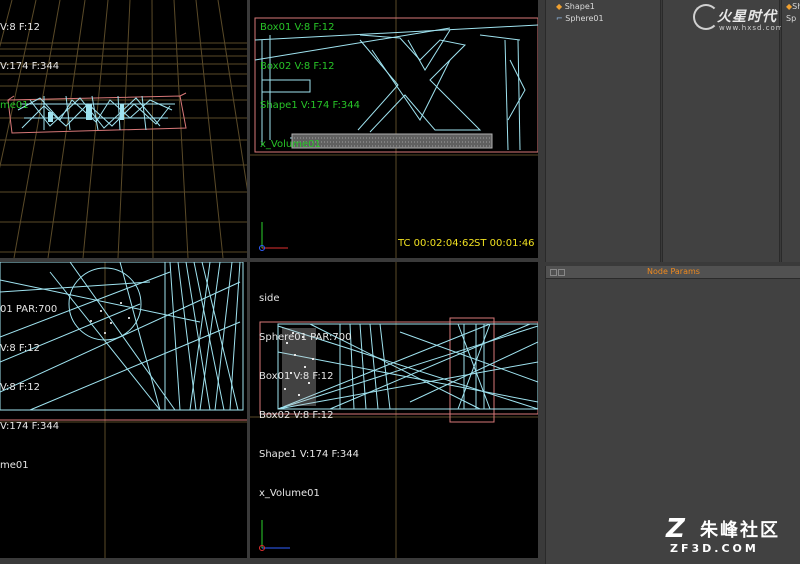 The height and width of the screenshot is (564, 800). What do you see at coordinates (751, 28) in the screenshot?
I see `brand-url: www.hxsd.com` at bounding box center [751, 28].